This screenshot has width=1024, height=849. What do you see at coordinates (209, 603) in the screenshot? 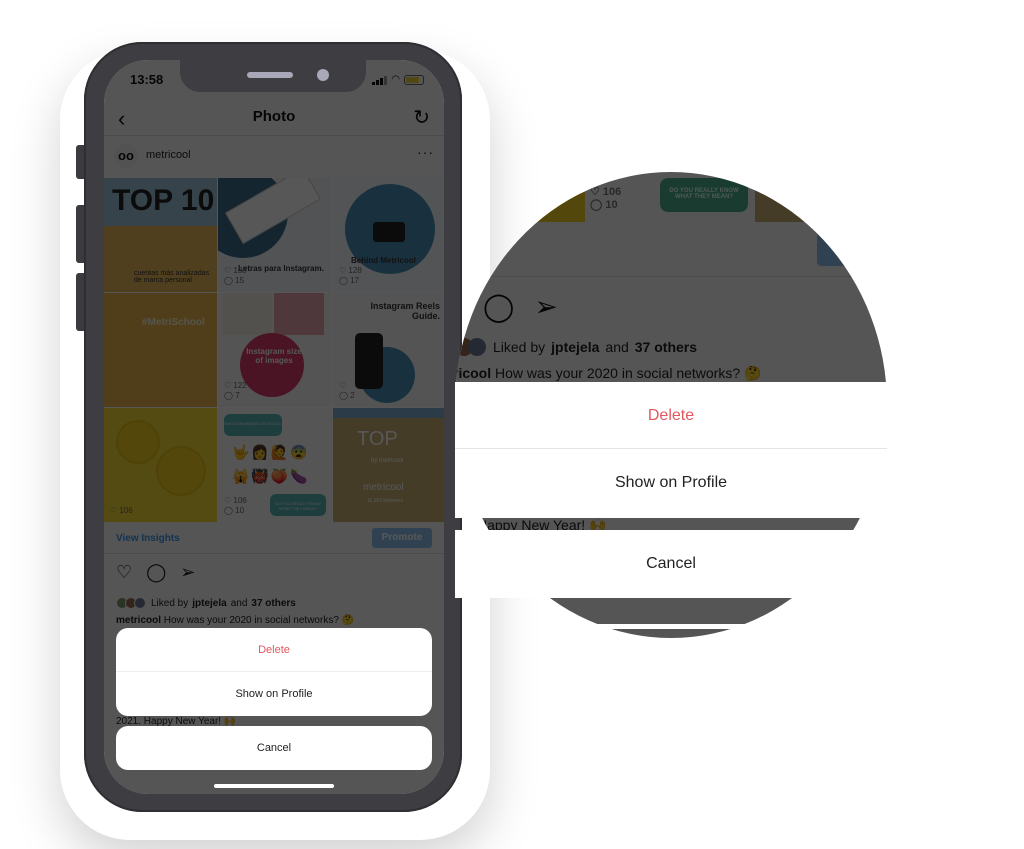
I see `likes-user: jptejela` at bounding box center [209, 603].